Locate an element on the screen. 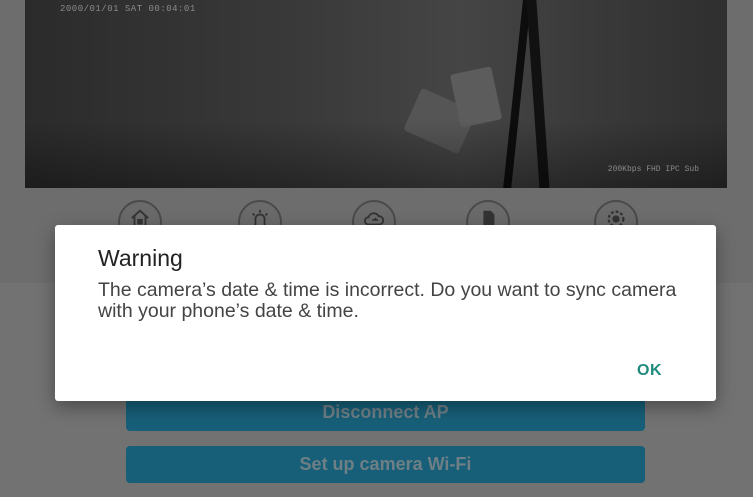 The width and height of the screenshot is (753, 497). ok-button: OK is located at coordinates (649, 371).